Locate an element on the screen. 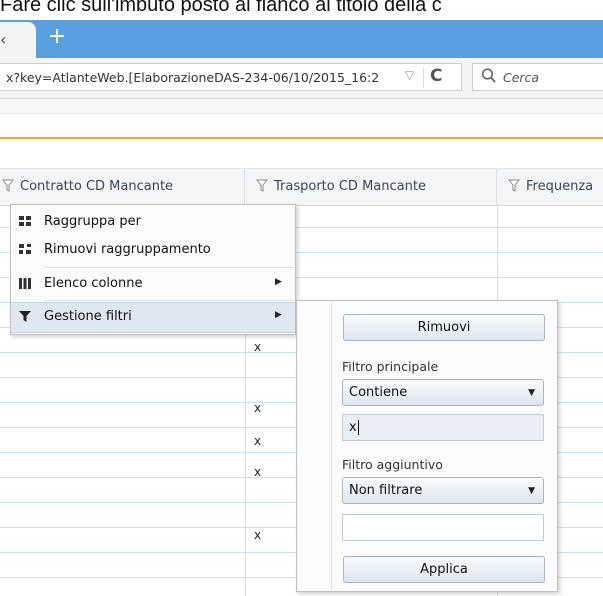 The height and width of the screenshot is (596, 603). accent-line is located at coordinates (301, 138).